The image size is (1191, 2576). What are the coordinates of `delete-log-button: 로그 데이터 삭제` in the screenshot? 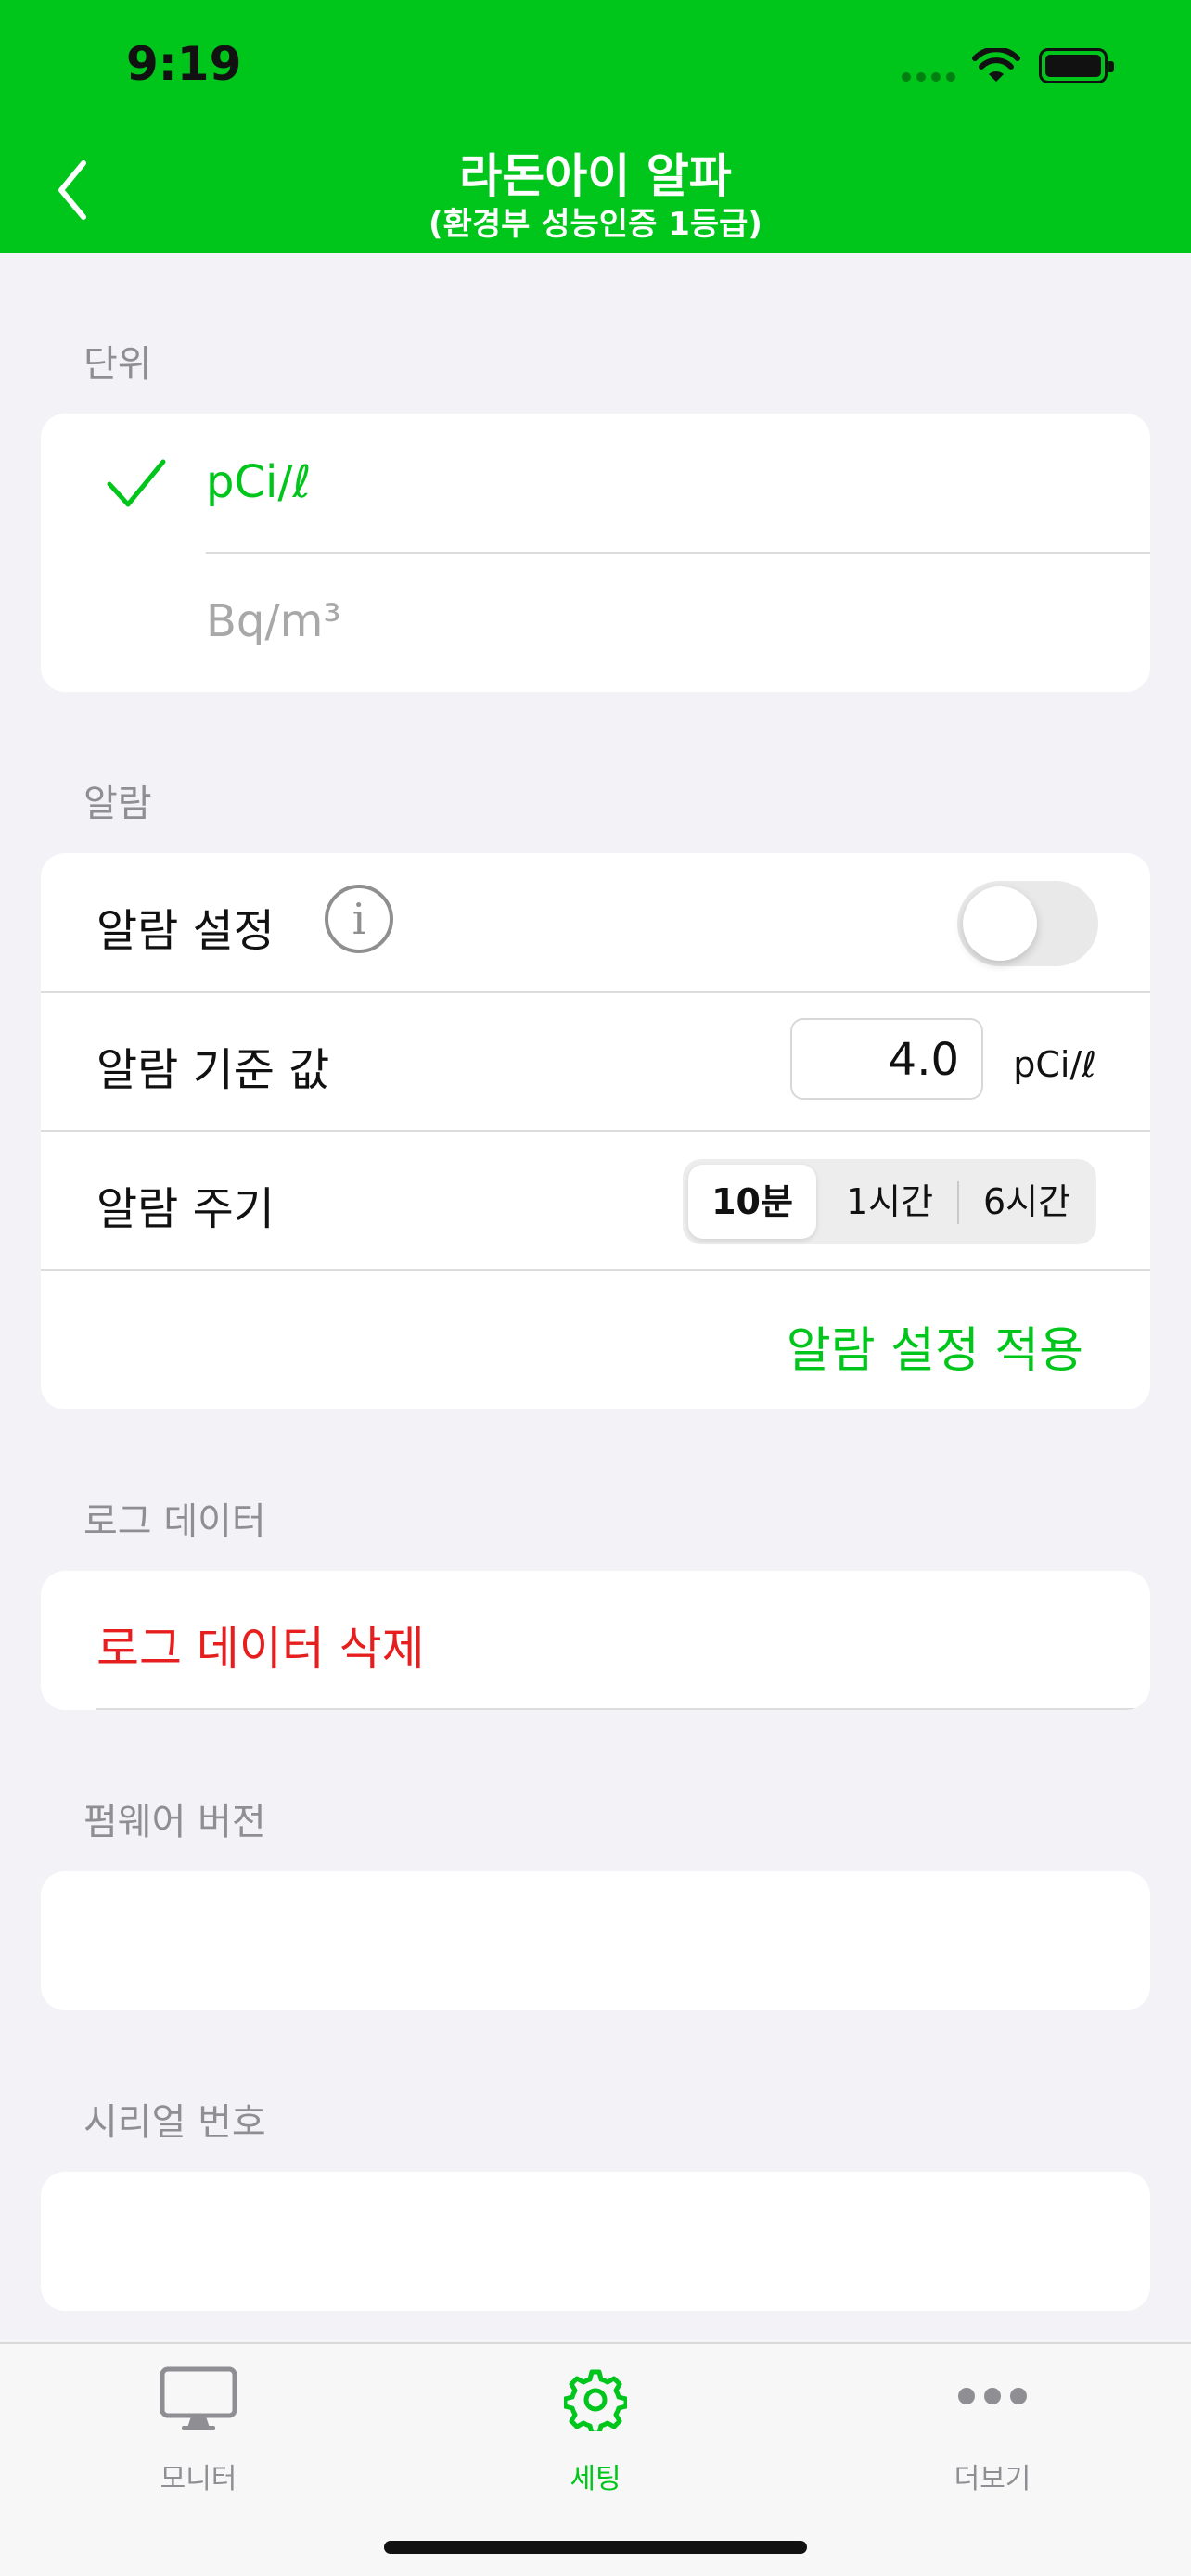 It's located at (260, 1645).